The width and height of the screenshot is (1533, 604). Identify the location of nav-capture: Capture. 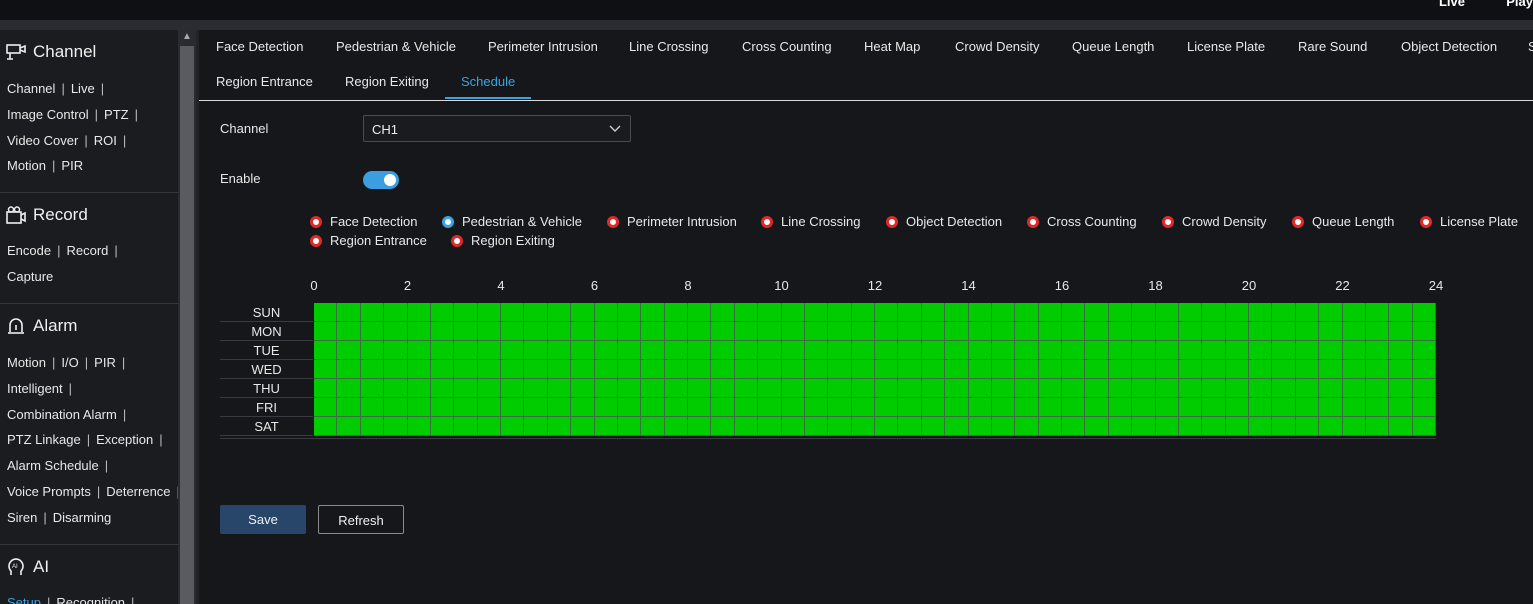
(30, 276).